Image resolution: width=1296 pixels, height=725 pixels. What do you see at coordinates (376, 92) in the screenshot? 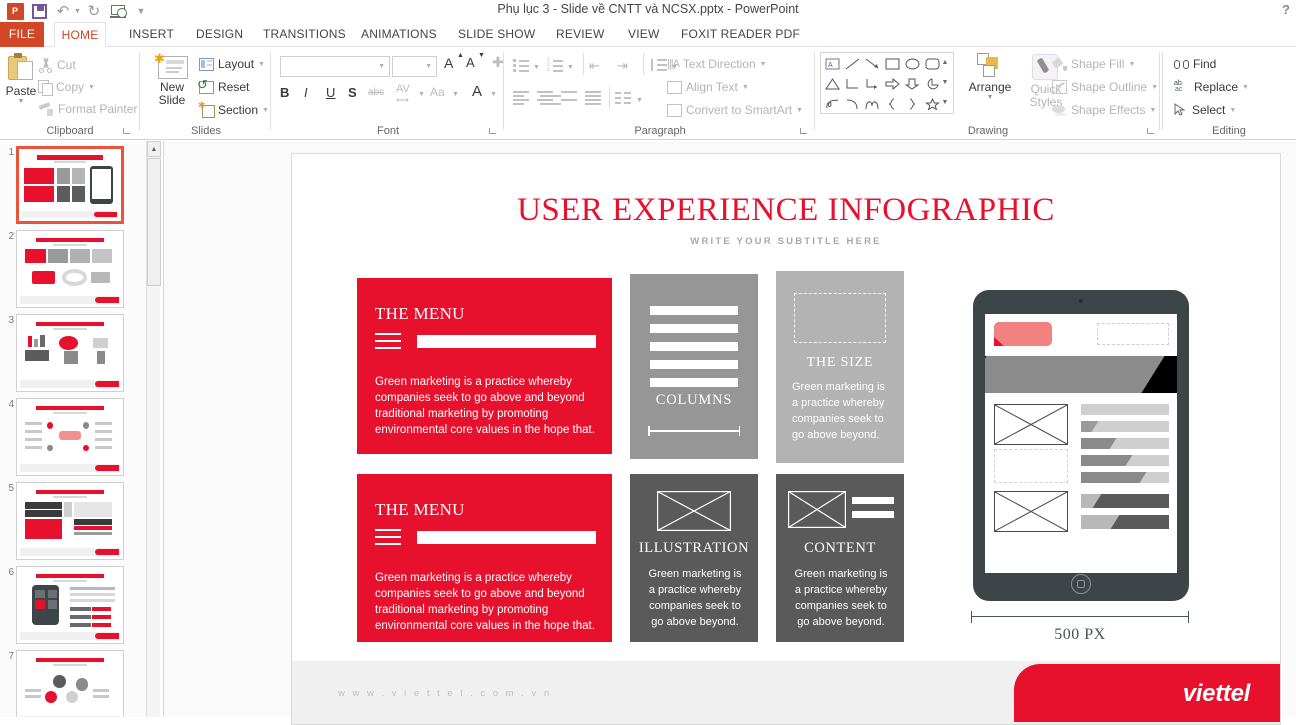
I see `strikethrough-button: abc` at bounding box center [376, 92].